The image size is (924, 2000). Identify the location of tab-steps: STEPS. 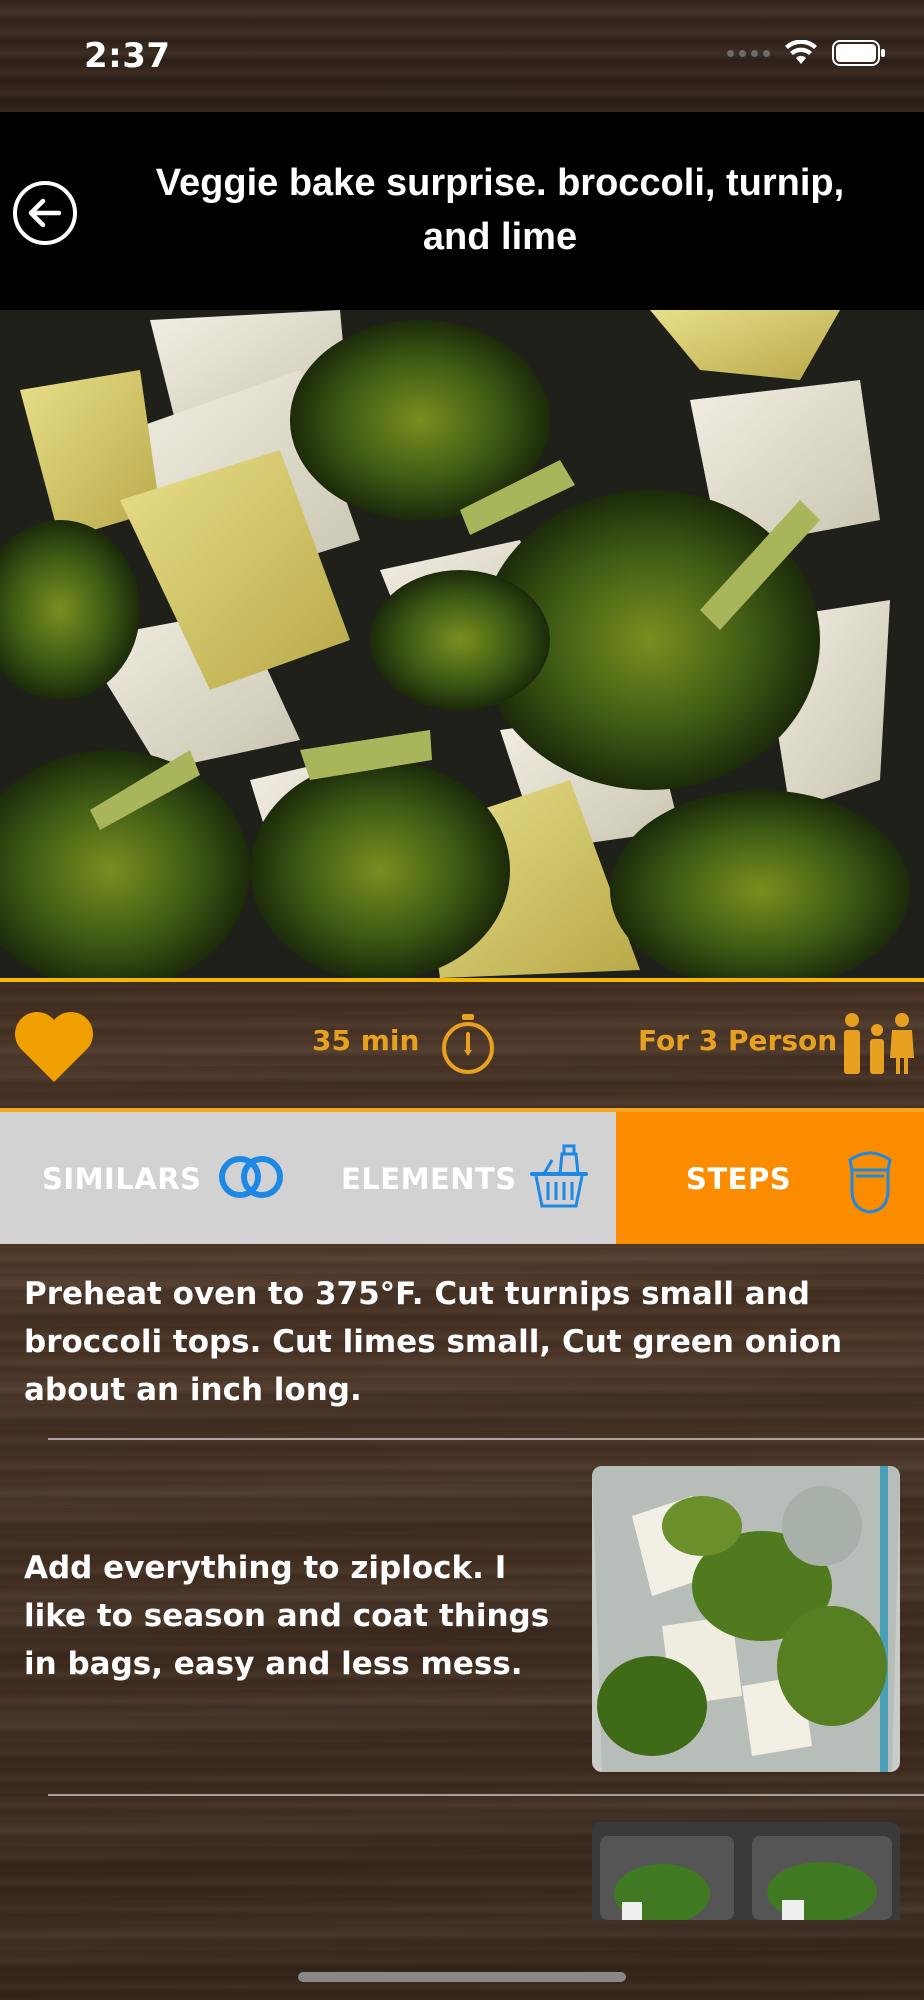
(770, 1178).